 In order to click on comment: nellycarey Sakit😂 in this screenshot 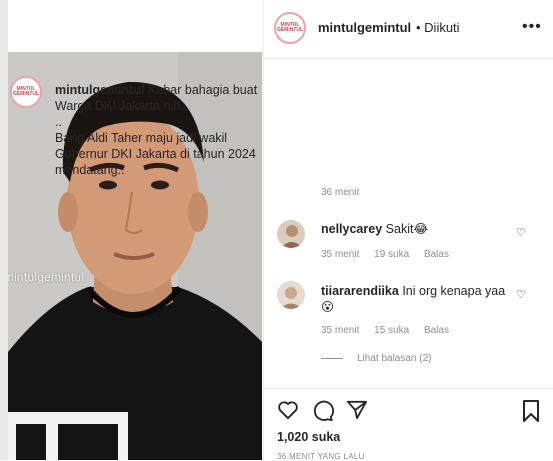, I will do `click(418, 229)`.